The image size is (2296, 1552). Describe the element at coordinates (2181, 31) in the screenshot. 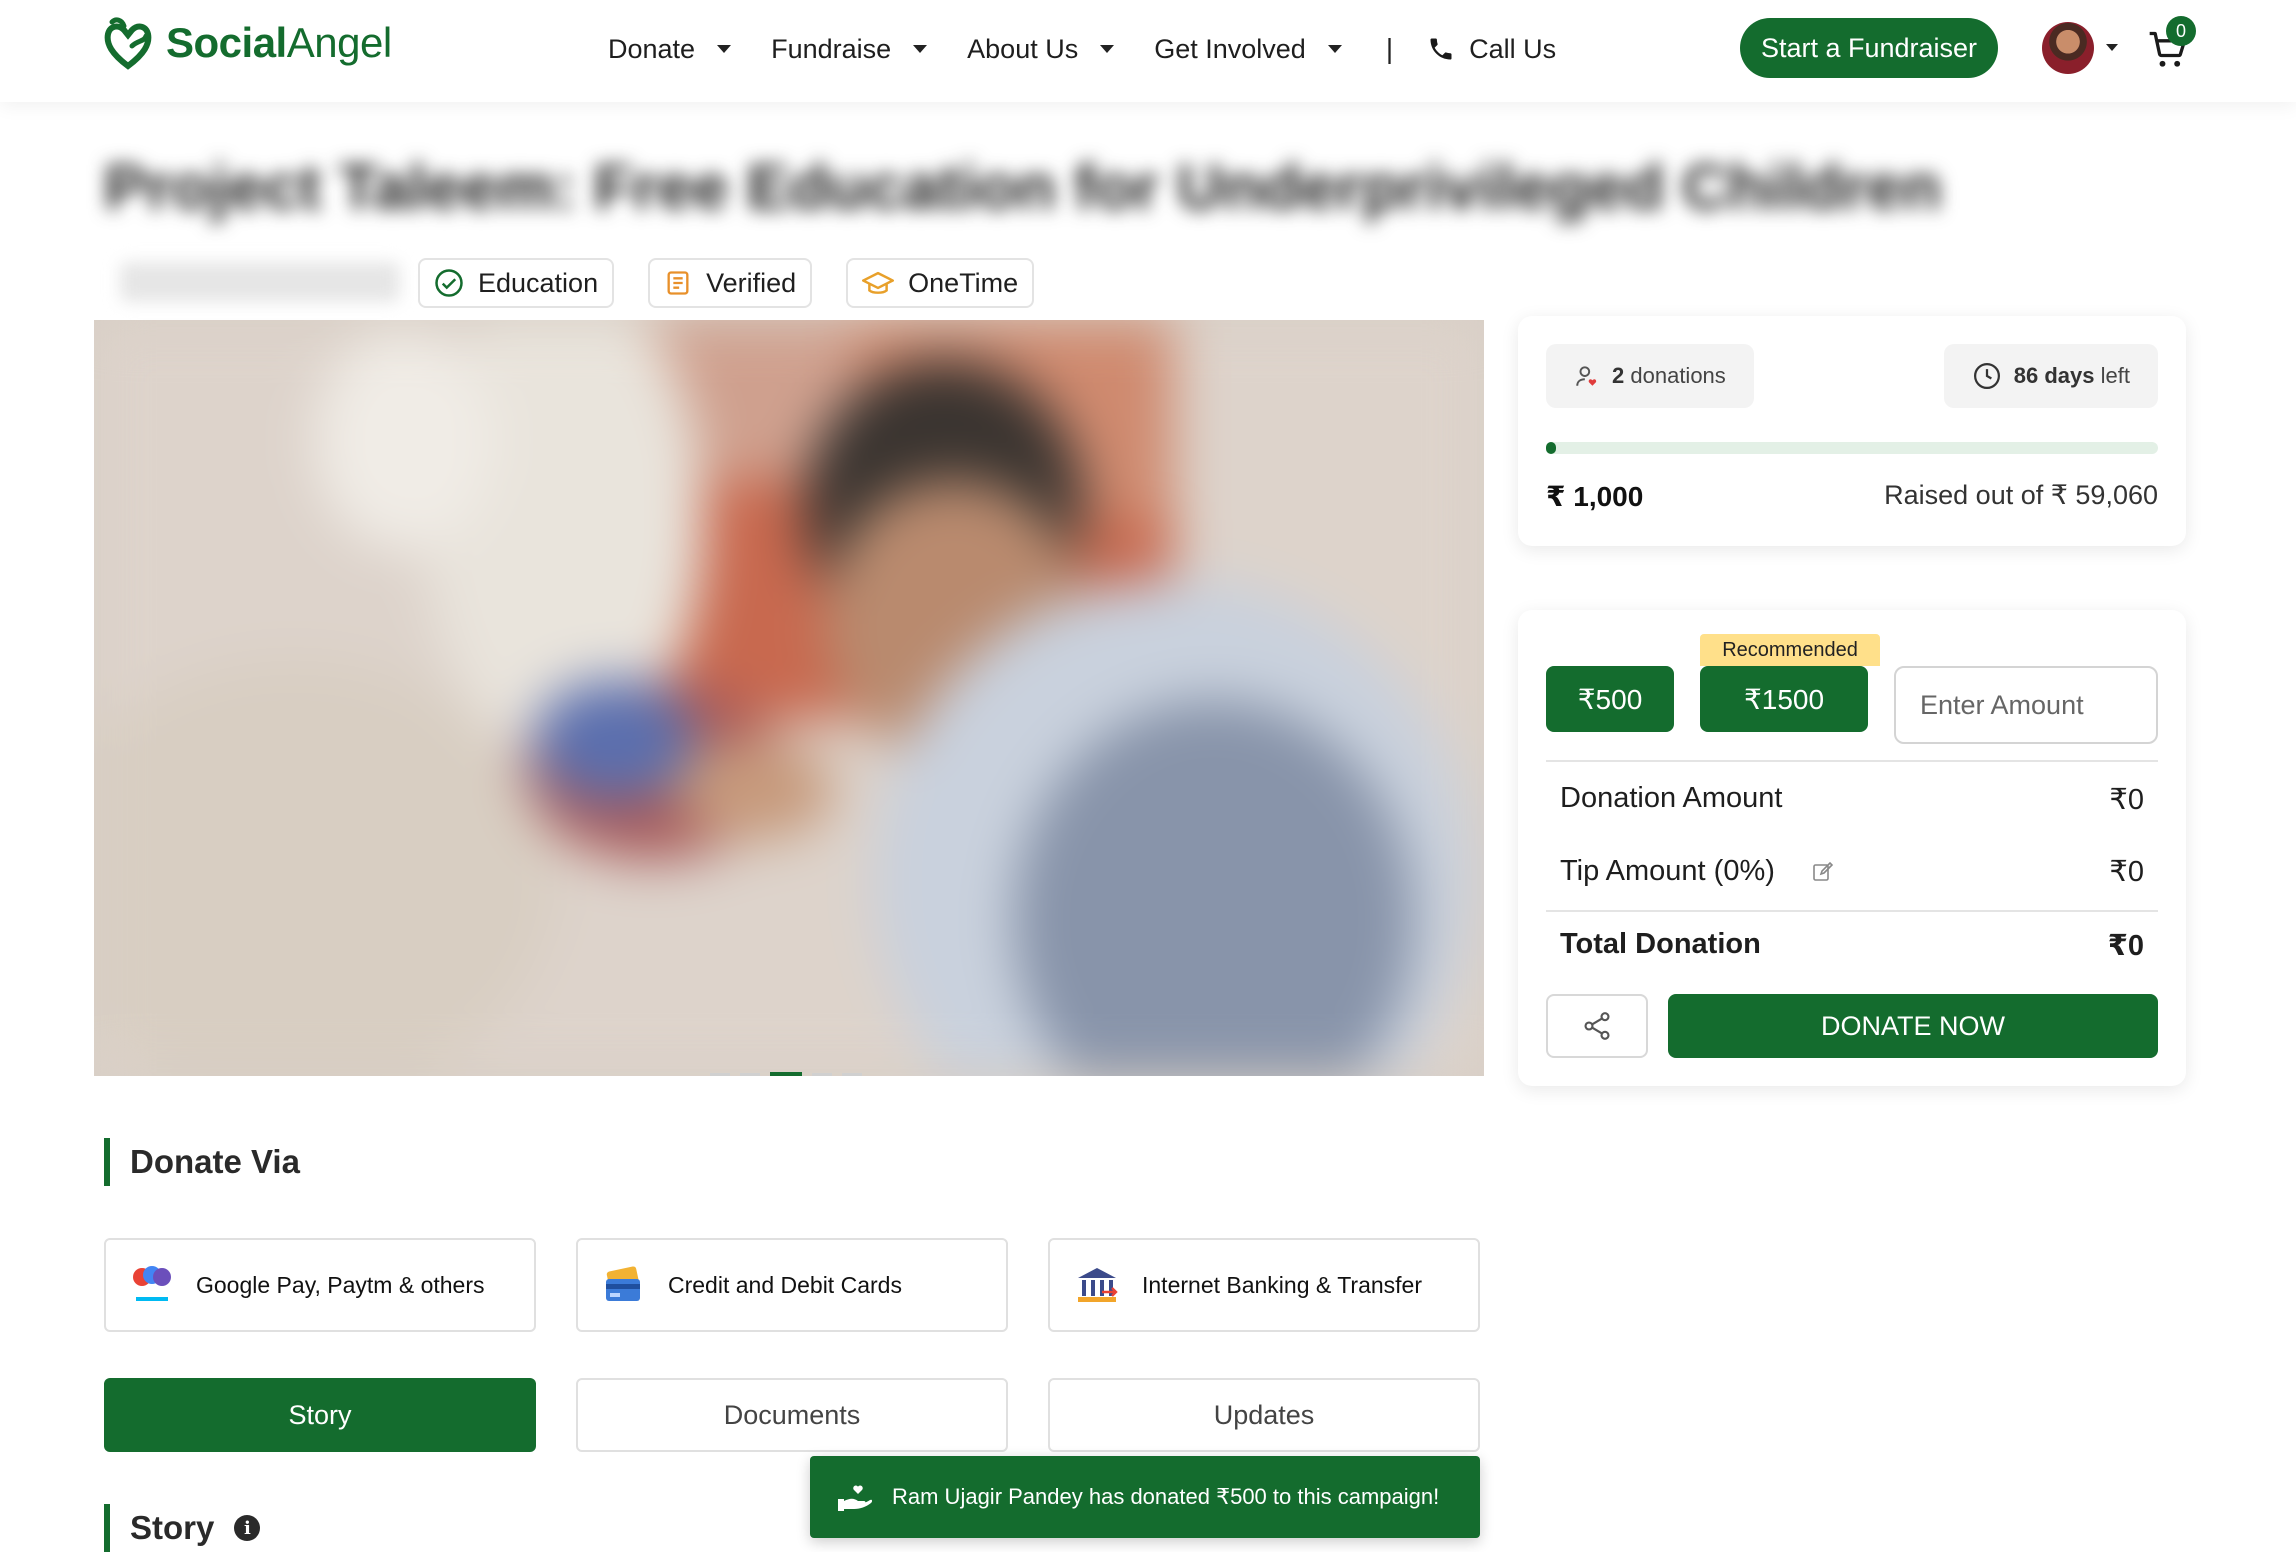

I see `cart-count-badge: 0` at that location.